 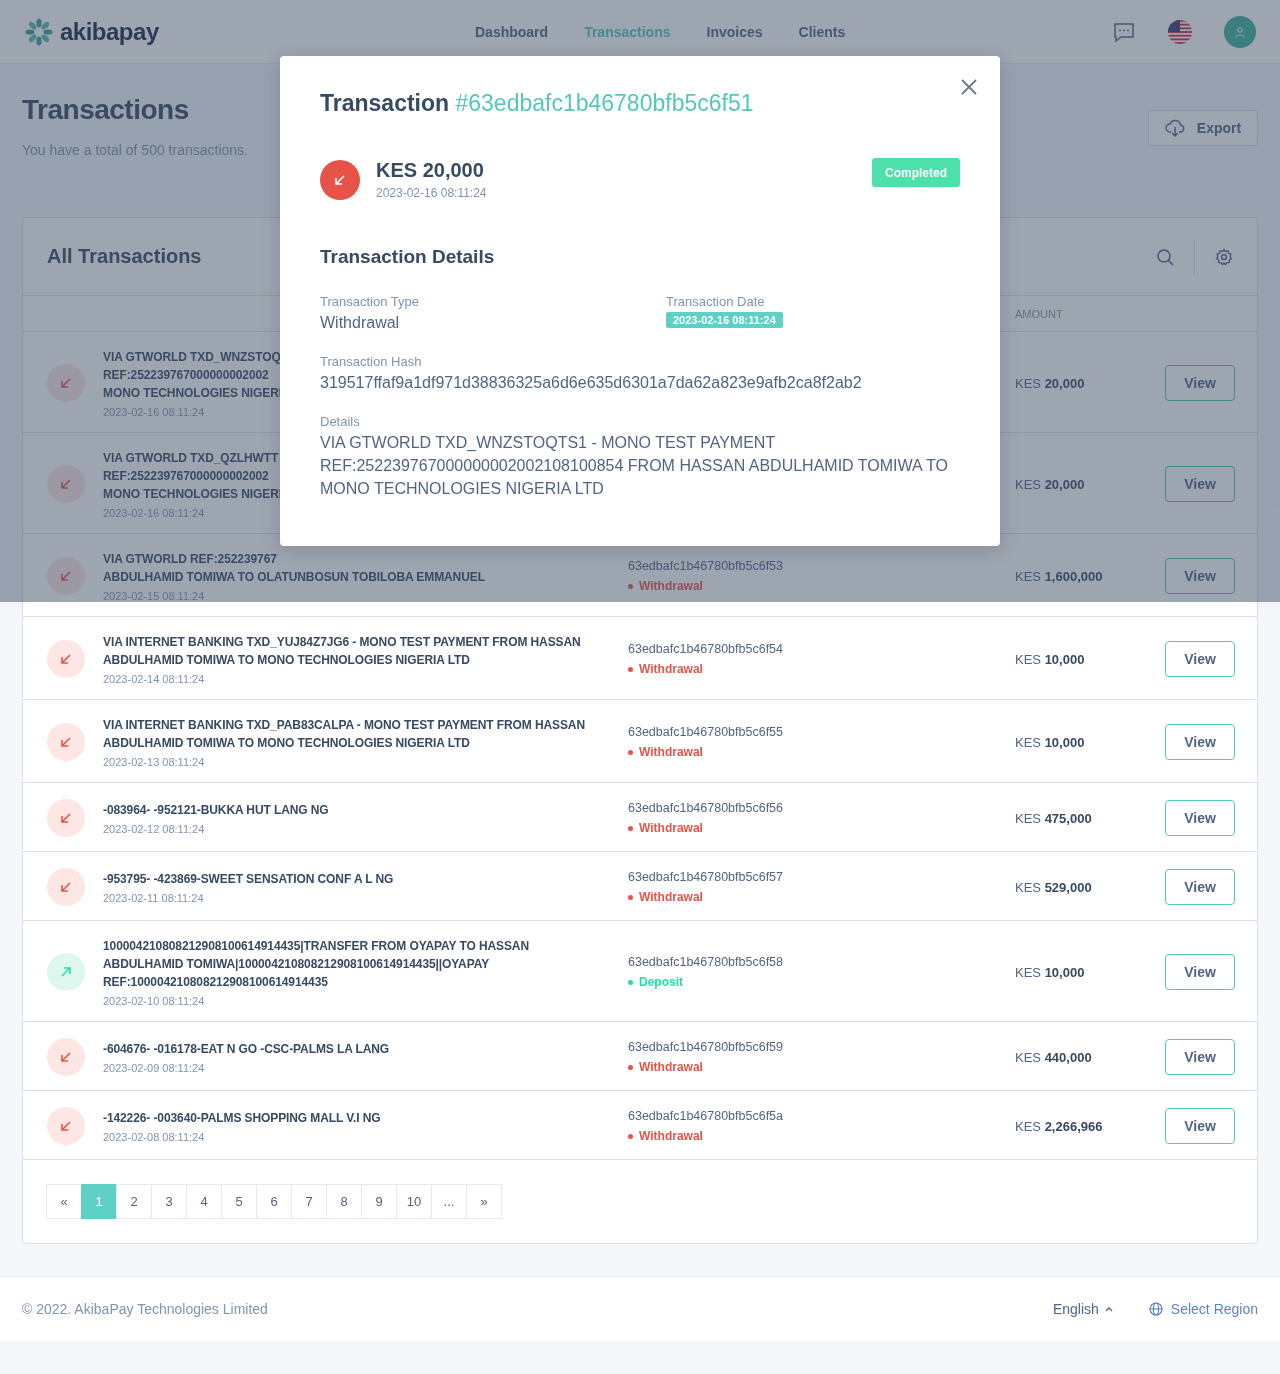 I want to click on caret-up-icon, so click(x=1108, y=1309).